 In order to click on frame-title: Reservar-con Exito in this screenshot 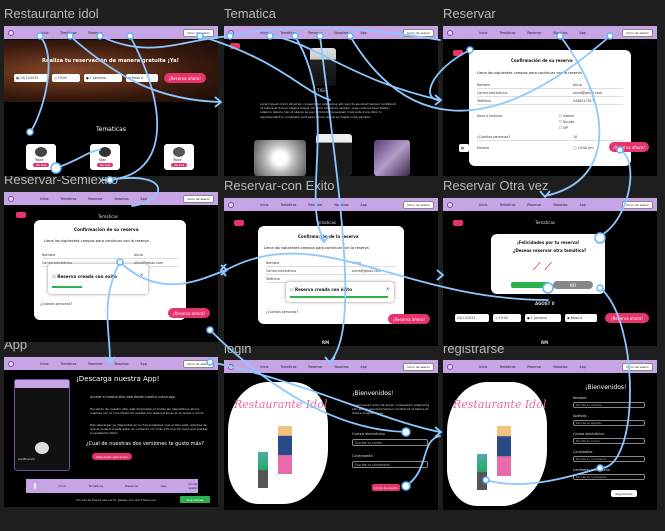, I will do `click(279, 185)`.